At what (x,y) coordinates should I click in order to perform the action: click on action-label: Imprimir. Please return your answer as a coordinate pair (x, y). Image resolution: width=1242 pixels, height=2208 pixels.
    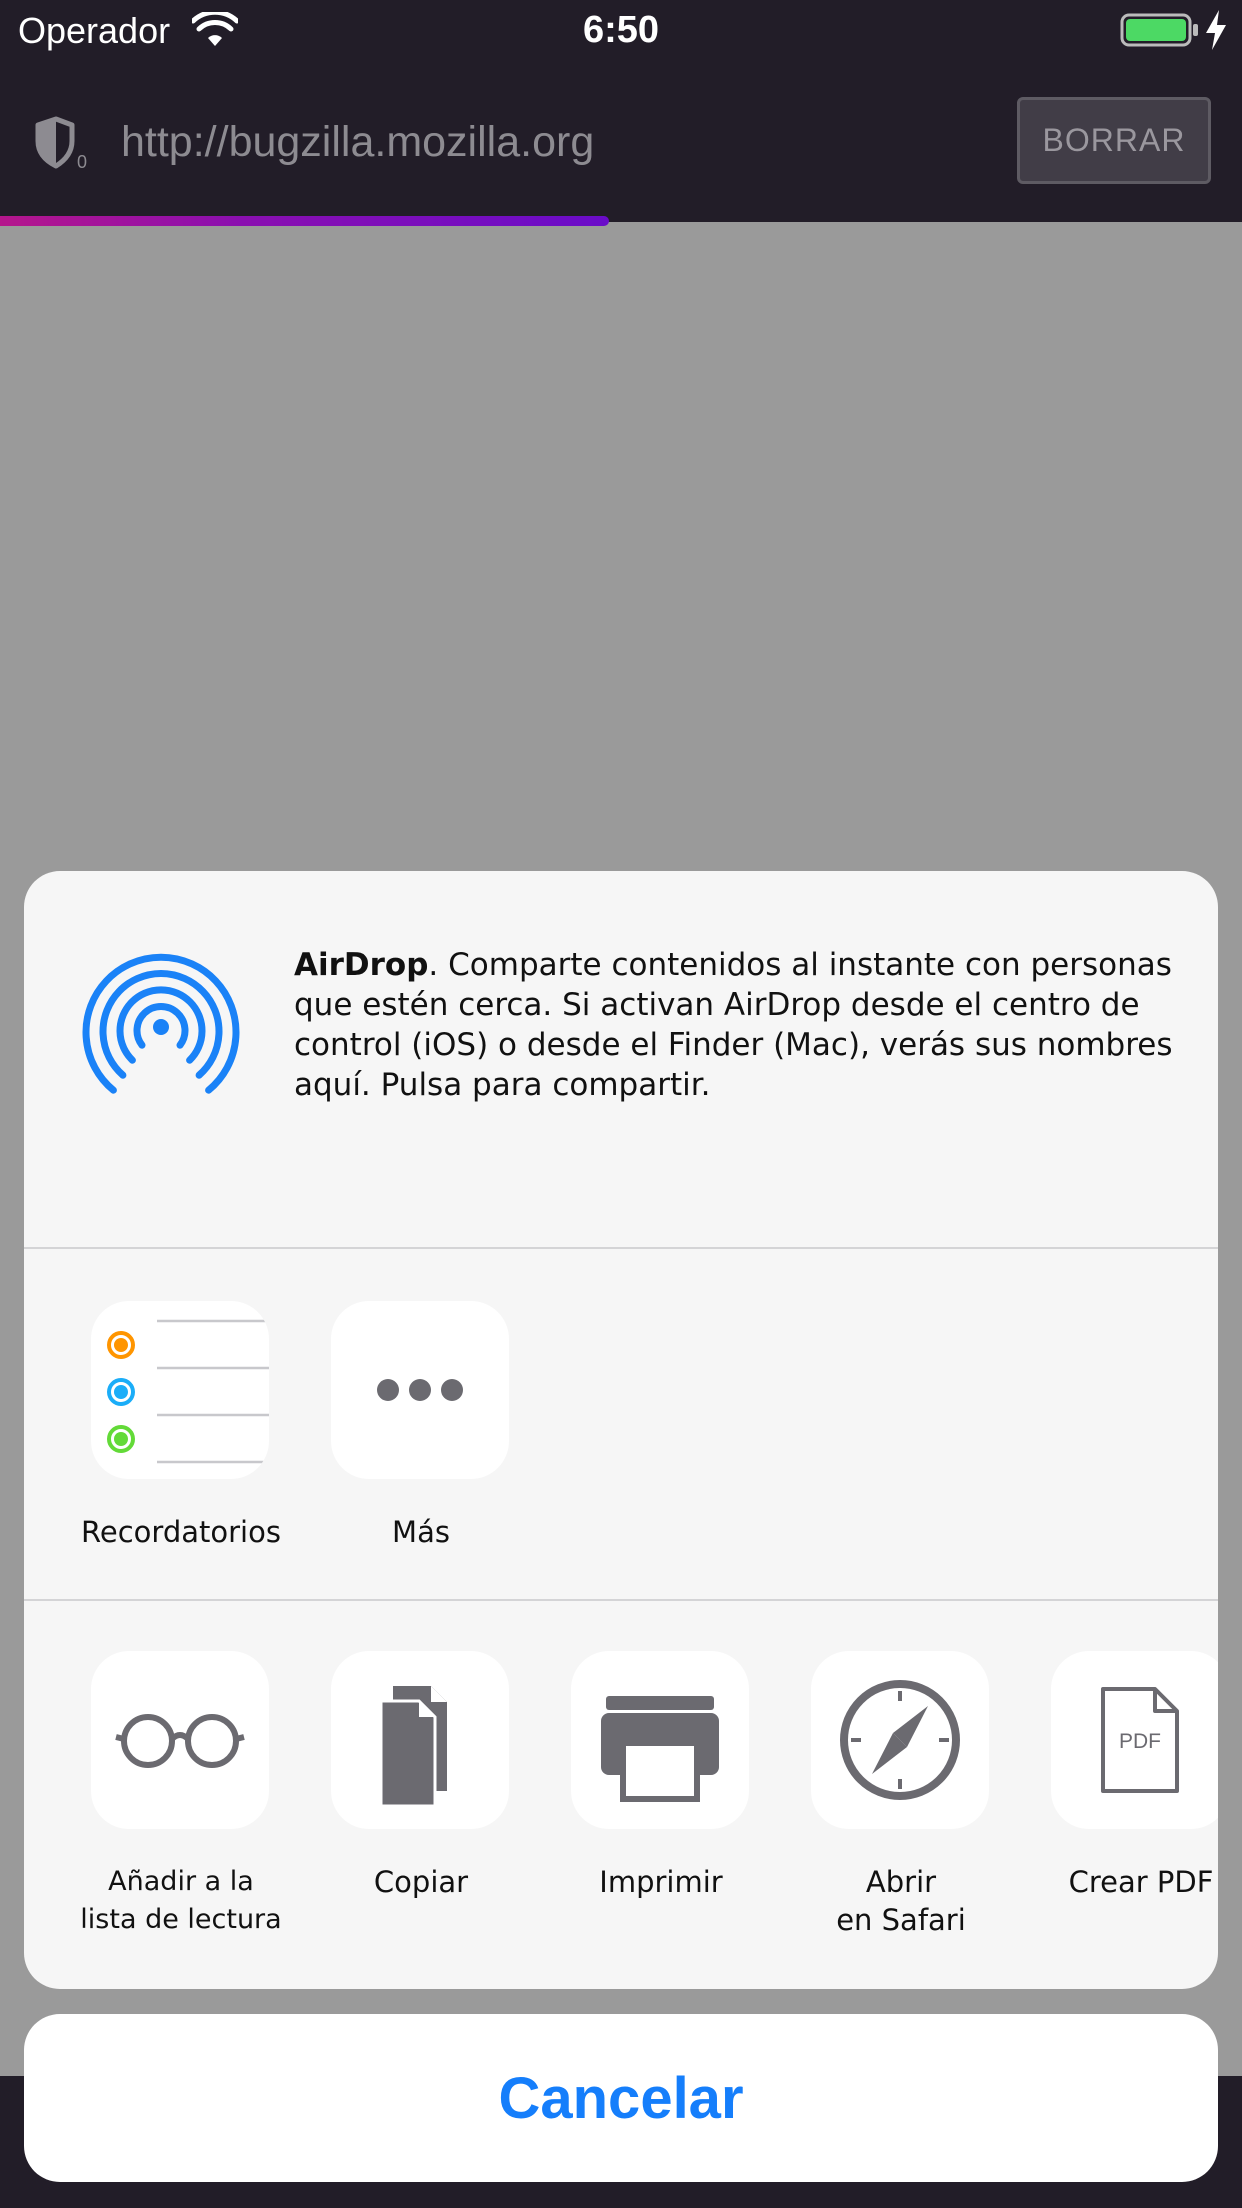
    Looking at the image, I should click on (661, 1882).